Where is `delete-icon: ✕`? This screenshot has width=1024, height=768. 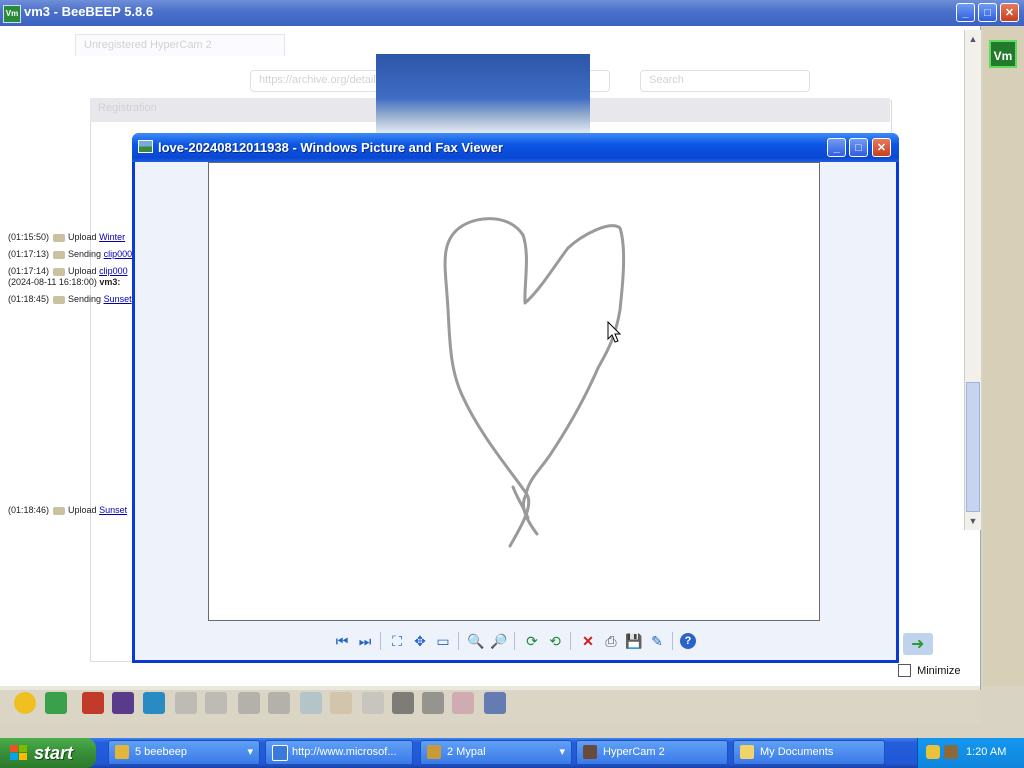
delete-icon: ✕ is located at coordinates (588, 641).